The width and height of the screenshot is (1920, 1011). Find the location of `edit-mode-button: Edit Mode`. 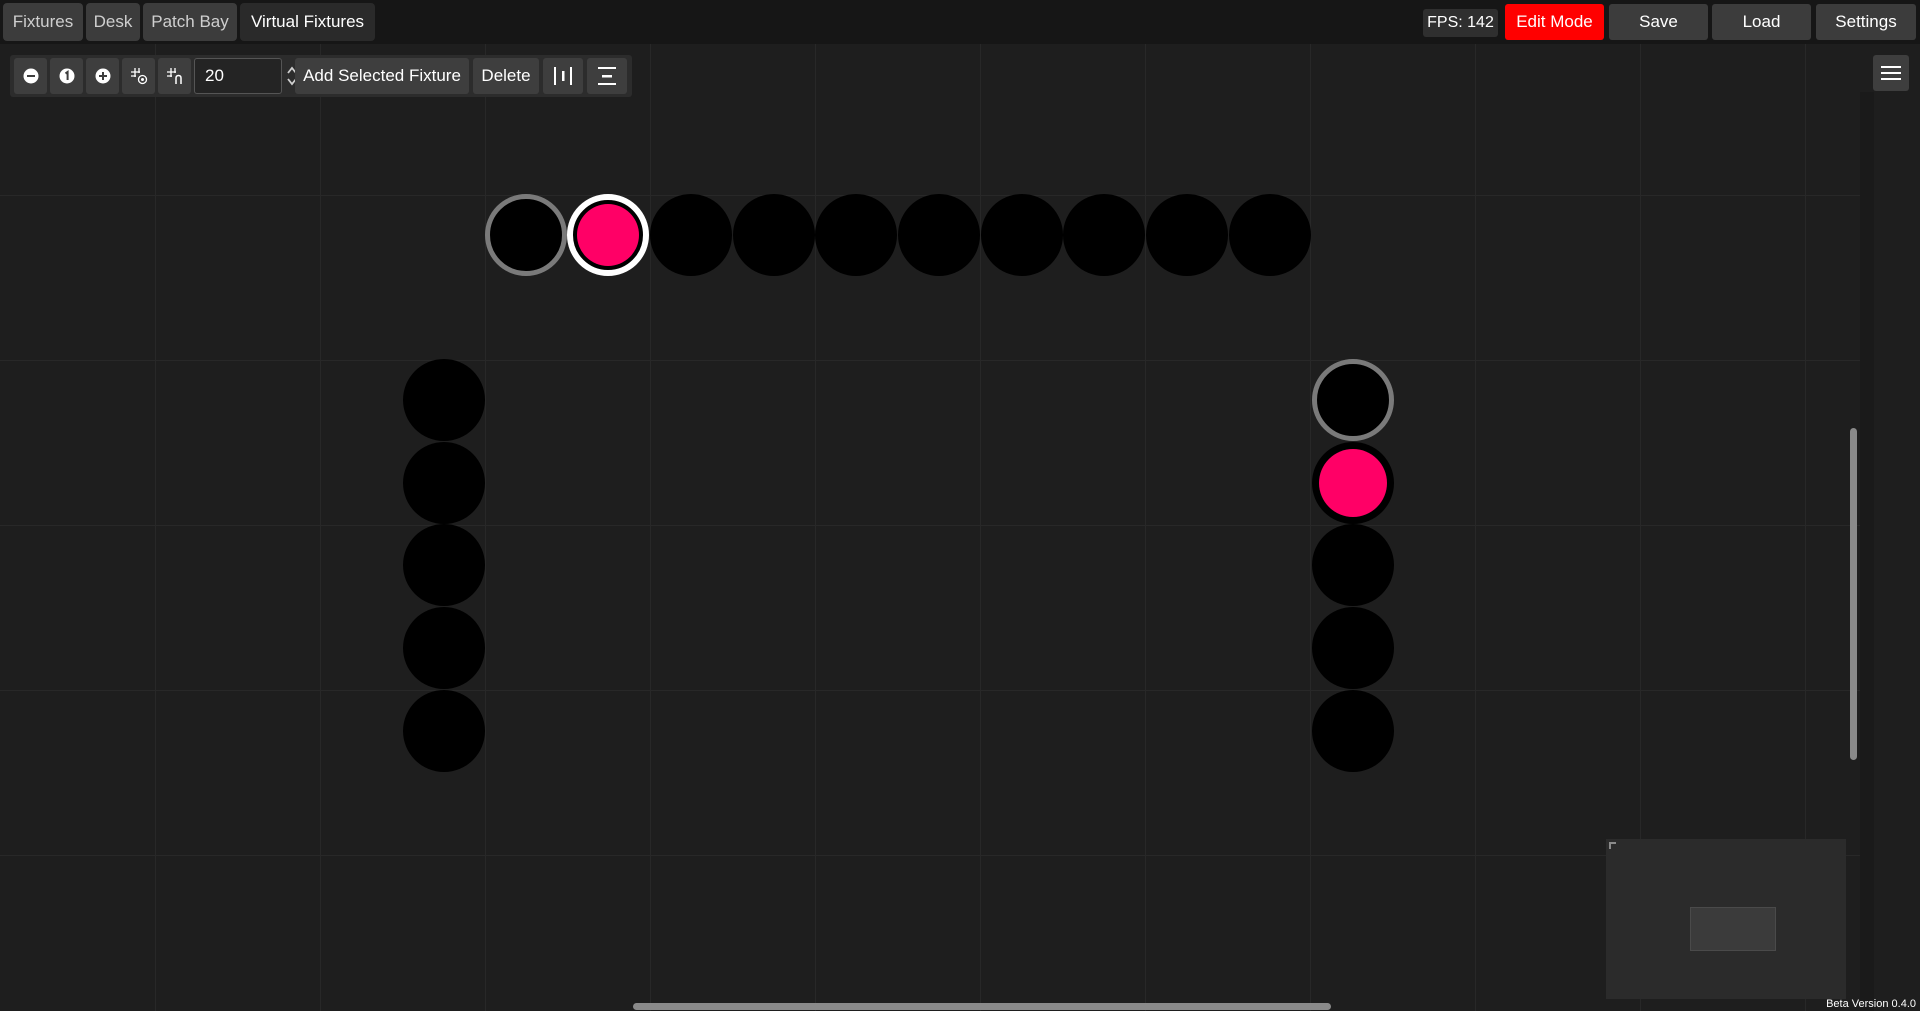

edit-mode-button: Edit Mode is located at coordinates (1554, 22).